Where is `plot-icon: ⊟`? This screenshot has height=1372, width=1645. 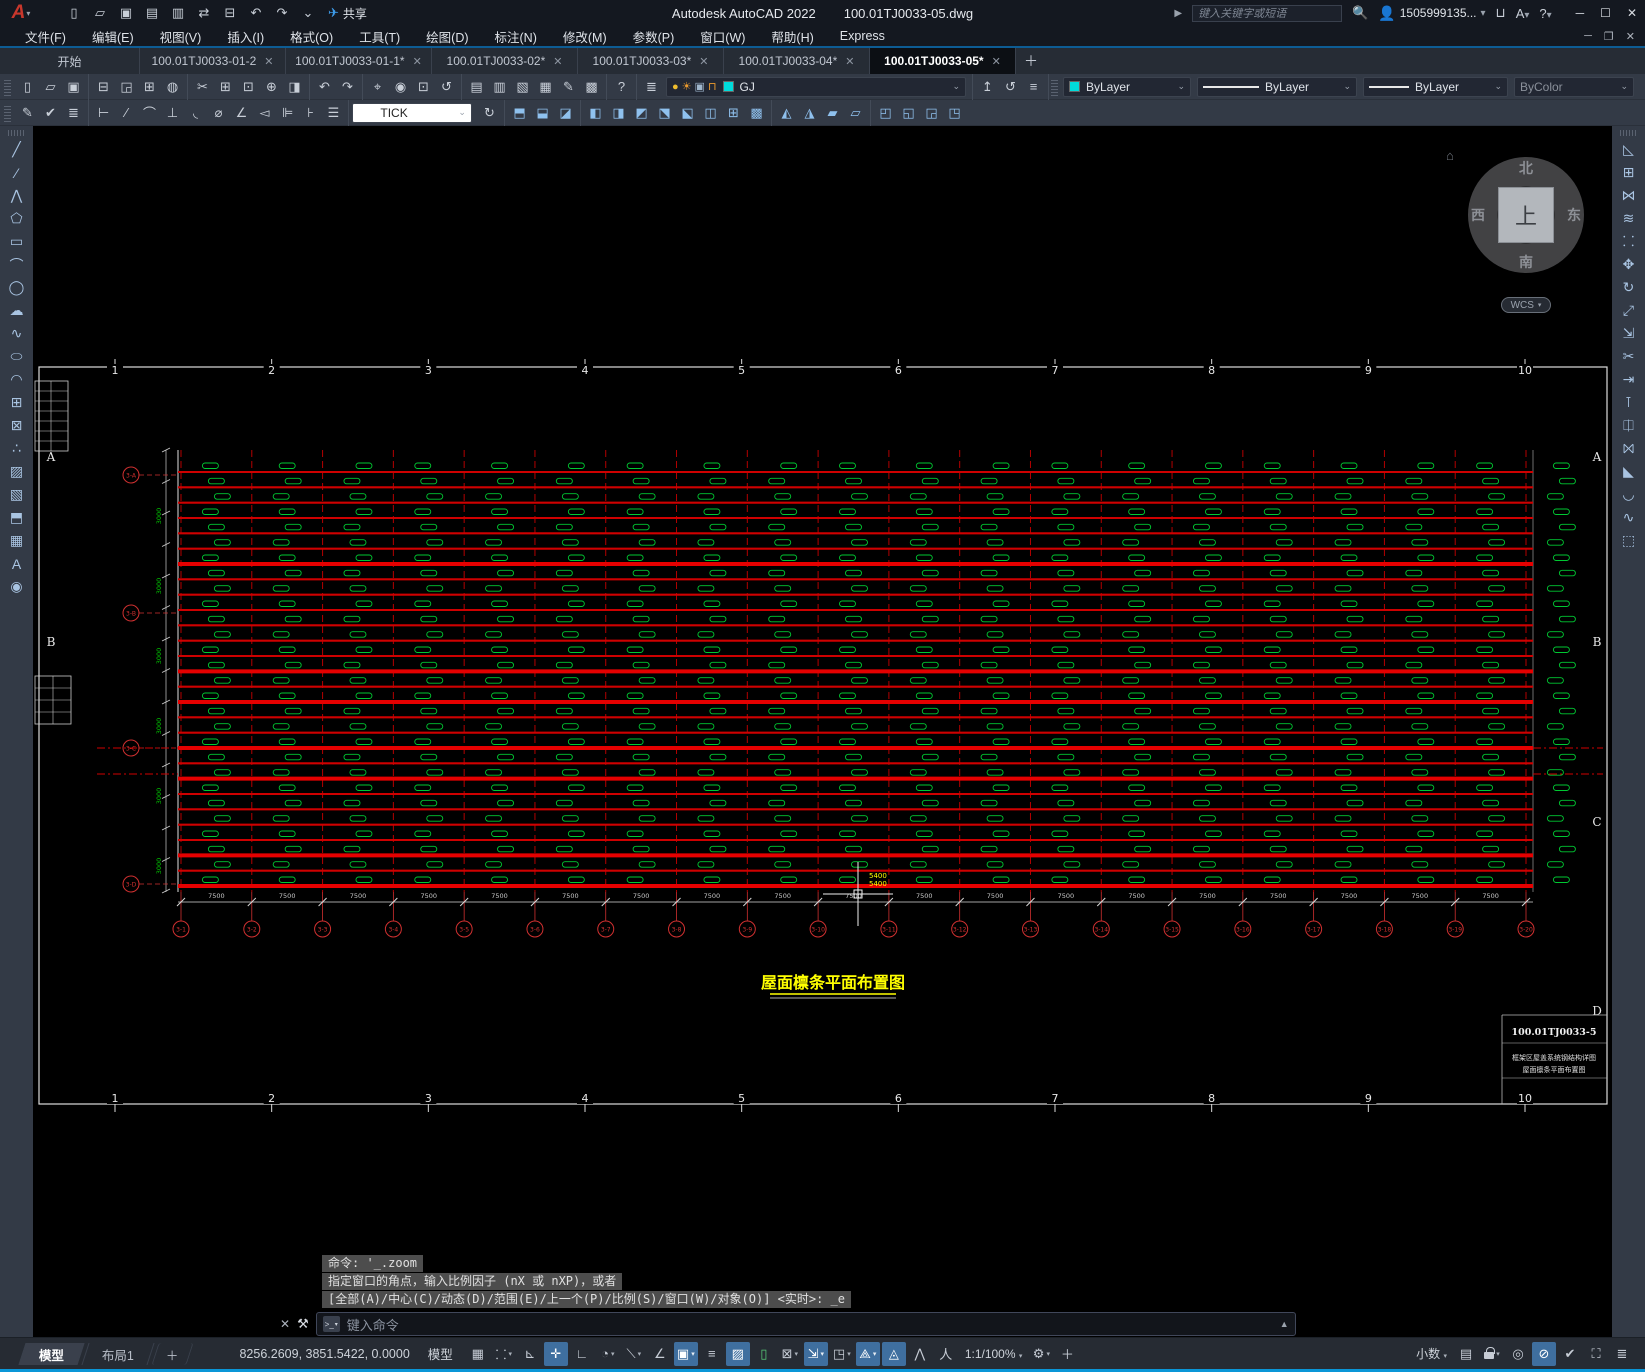 plot-icon: ⊟ is located at coordinates (103, 87).